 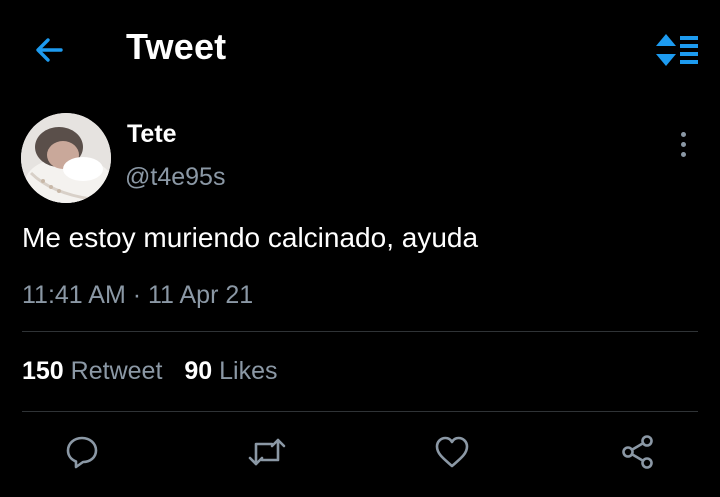 What do you see at coordinates (198, 371) in the screenshot?
I see `likes-count: 90` at bounding box center [198, 371].